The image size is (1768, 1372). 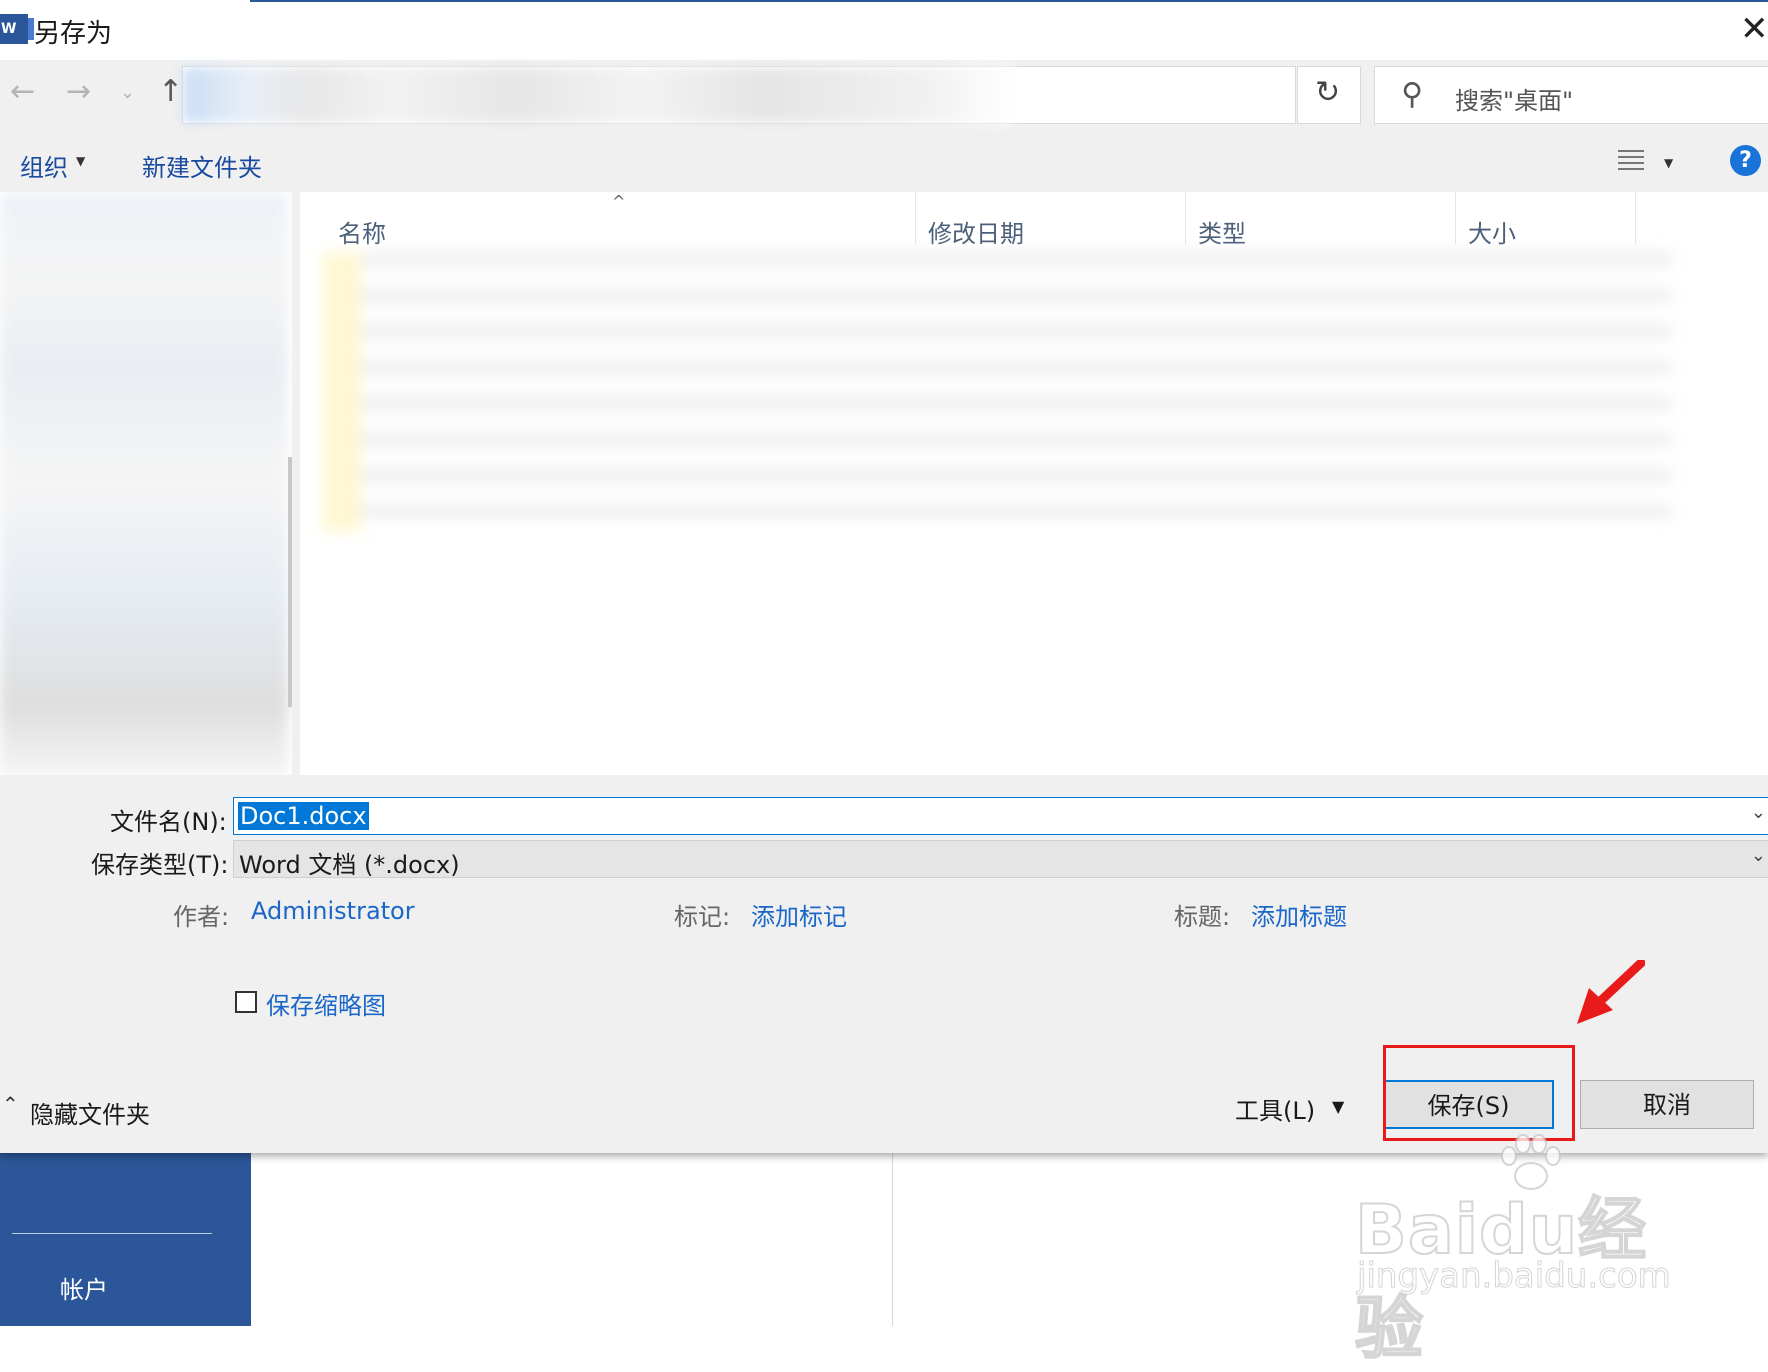 I want to click on filename-input: Doc1.docx ⌄, so click(x=1000, y=816).